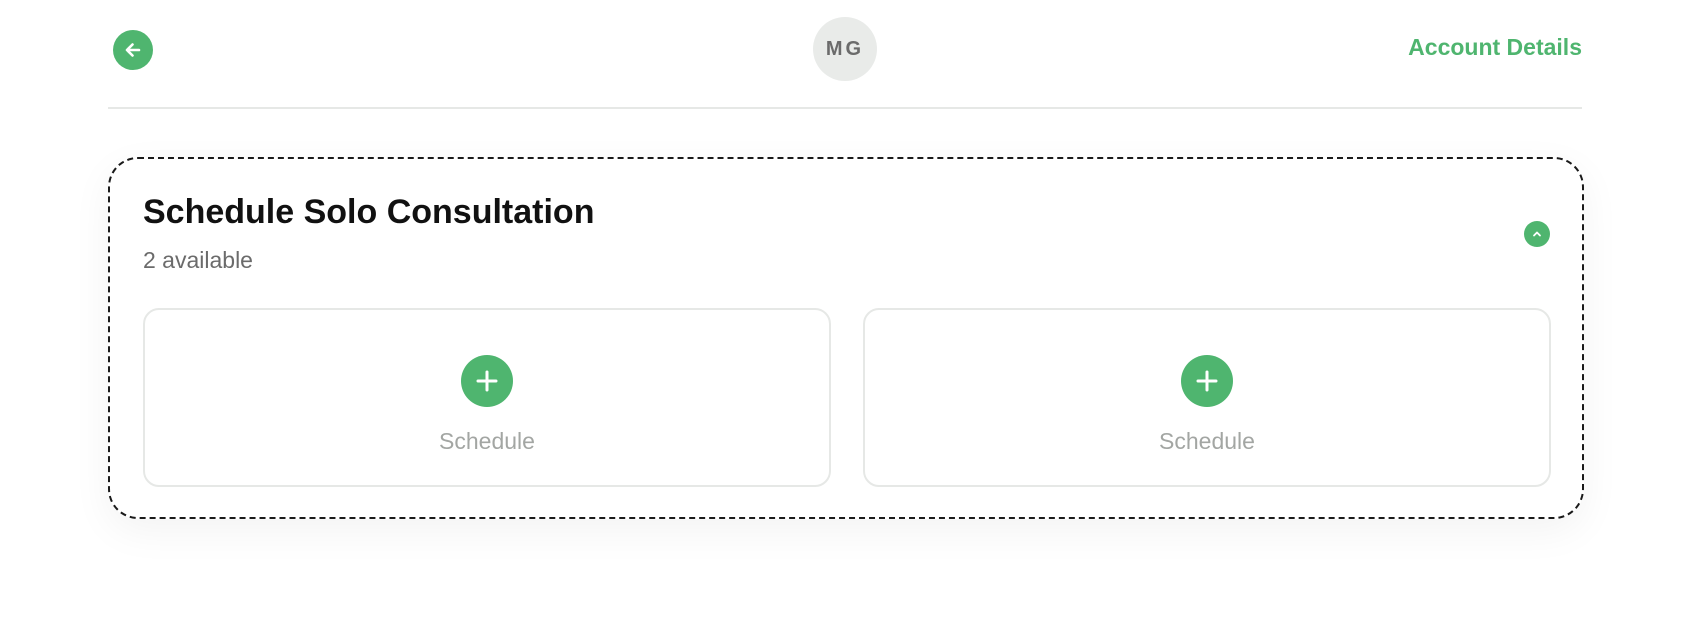  I want to click on avatar: MG, so click(845, 49).